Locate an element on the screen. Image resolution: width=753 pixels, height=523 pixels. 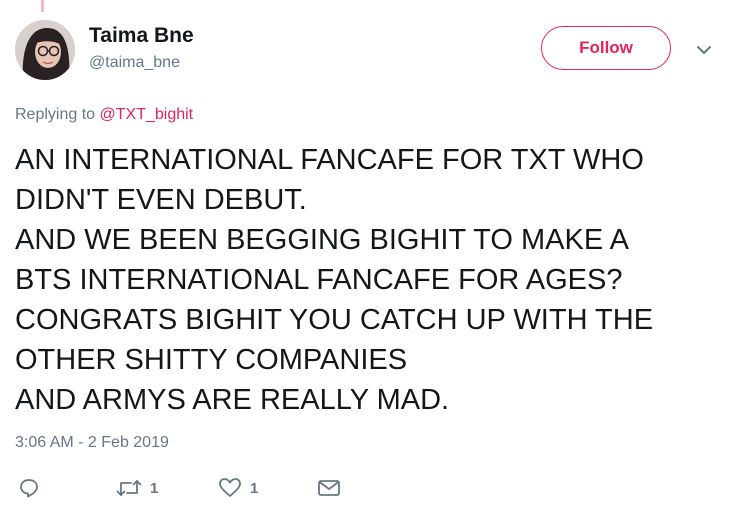
user-handle: @taima_bne is located at coordinates (134, 63).